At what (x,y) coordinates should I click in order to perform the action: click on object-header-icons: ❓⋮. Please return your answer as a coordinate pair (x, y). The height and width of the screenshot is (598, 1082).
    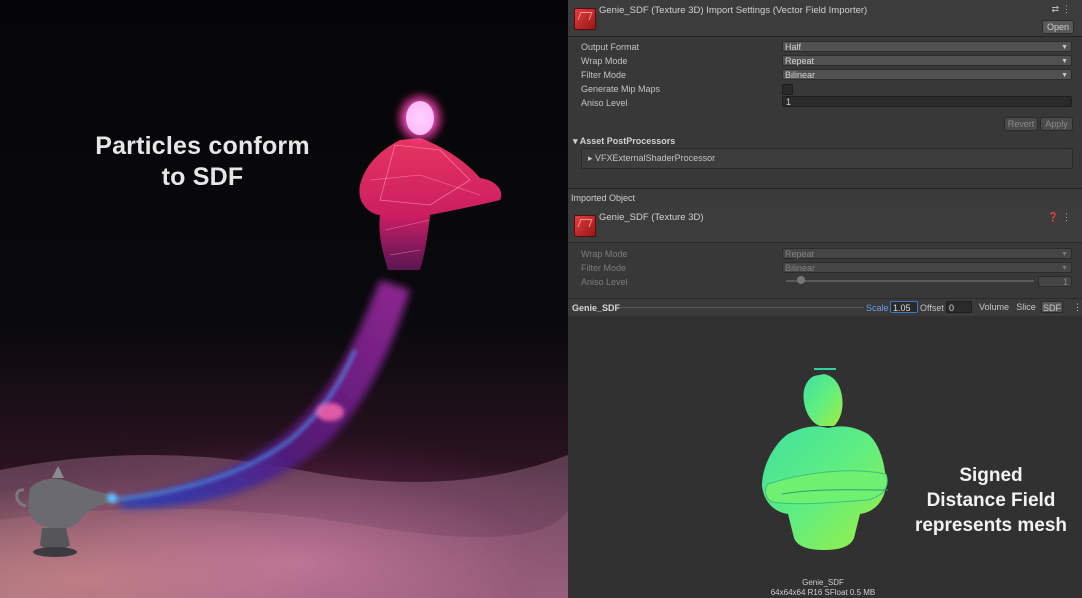
    Looking at the image, I should click on (1061, 217).